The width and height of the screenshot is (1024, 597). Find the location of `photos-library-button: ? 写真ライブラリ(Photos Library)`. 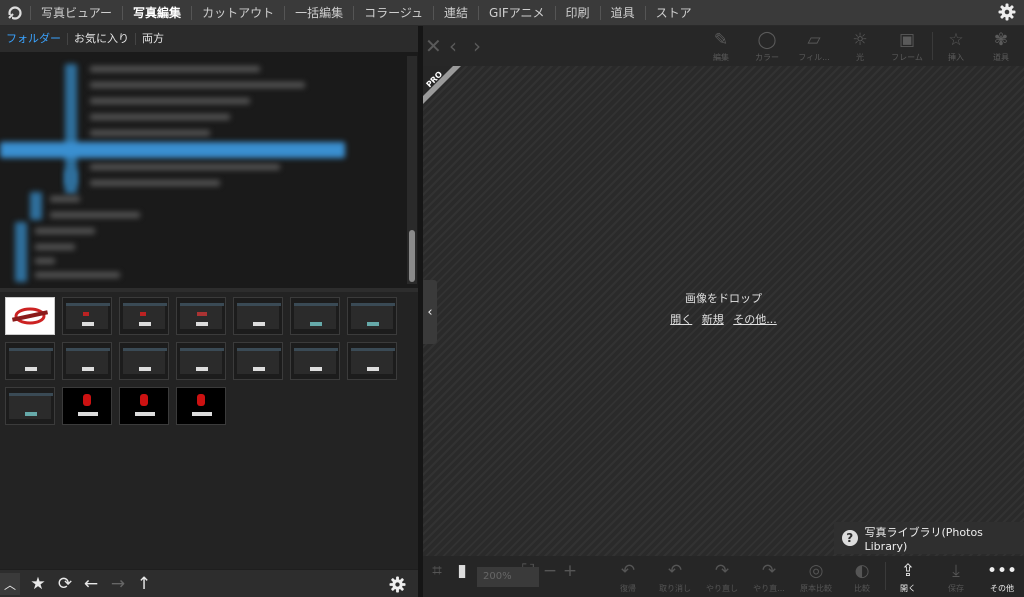

photos-library-button: ? 写真ライブラリ(Photos Library) is located at coordinates (929, 538).